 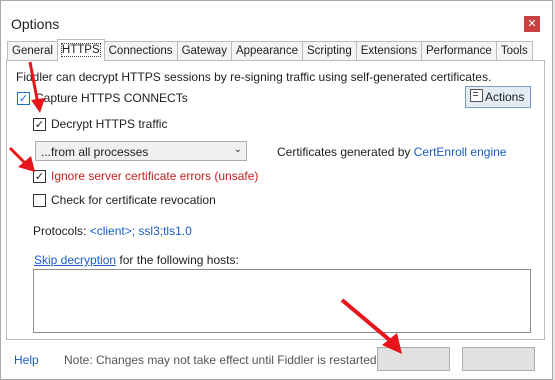 I want to click on protocols-row: Protocols: <client>; ssl3;tls1.0, so click(x=112, y=231).